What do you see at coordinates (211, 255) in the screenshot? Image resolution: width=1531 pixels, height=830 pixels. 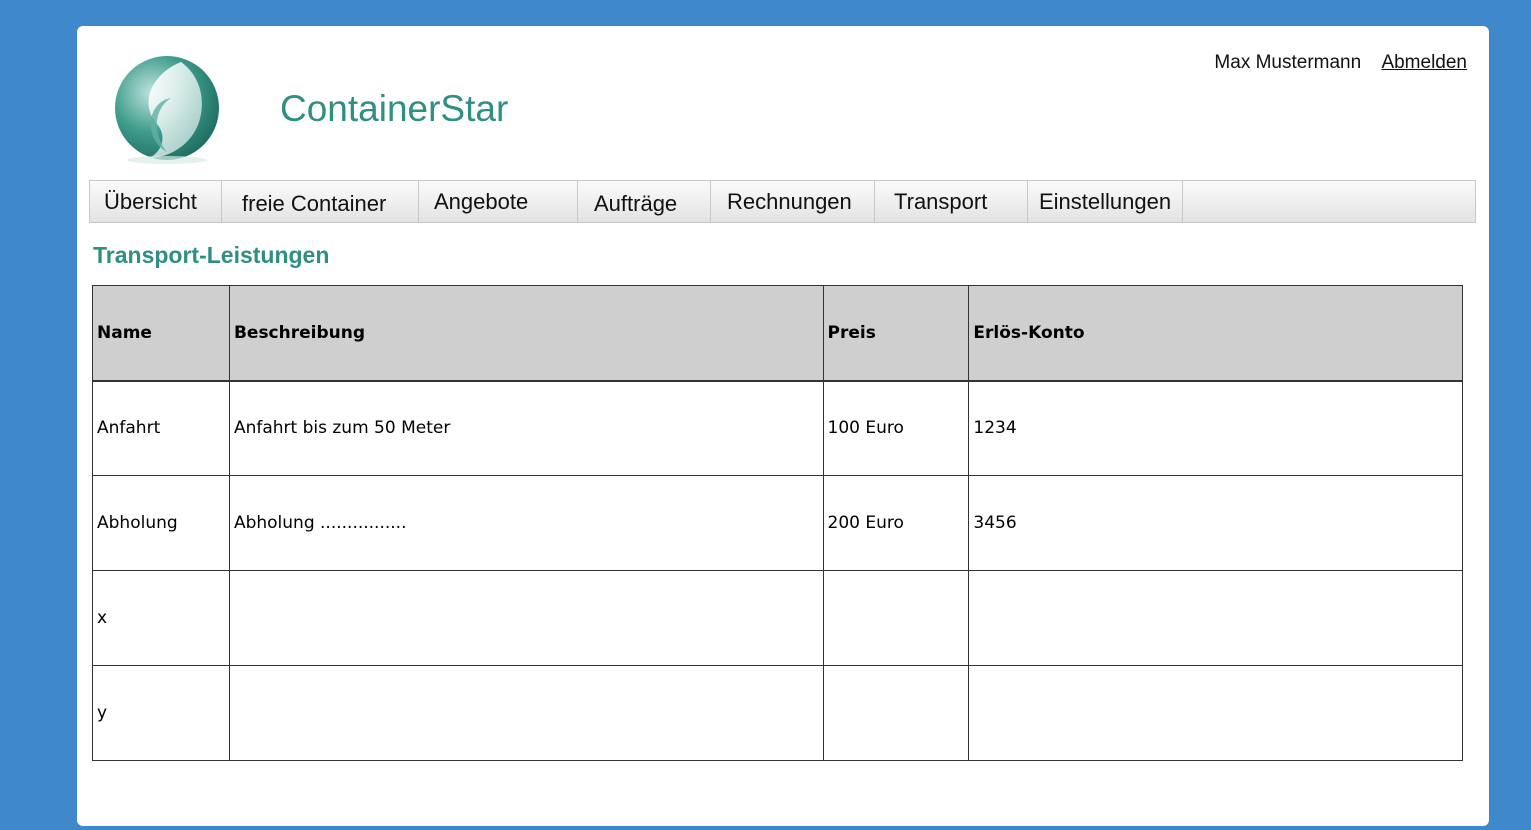 I see `section-title: Transport-Leistungen` at bounding box center [211, 255].